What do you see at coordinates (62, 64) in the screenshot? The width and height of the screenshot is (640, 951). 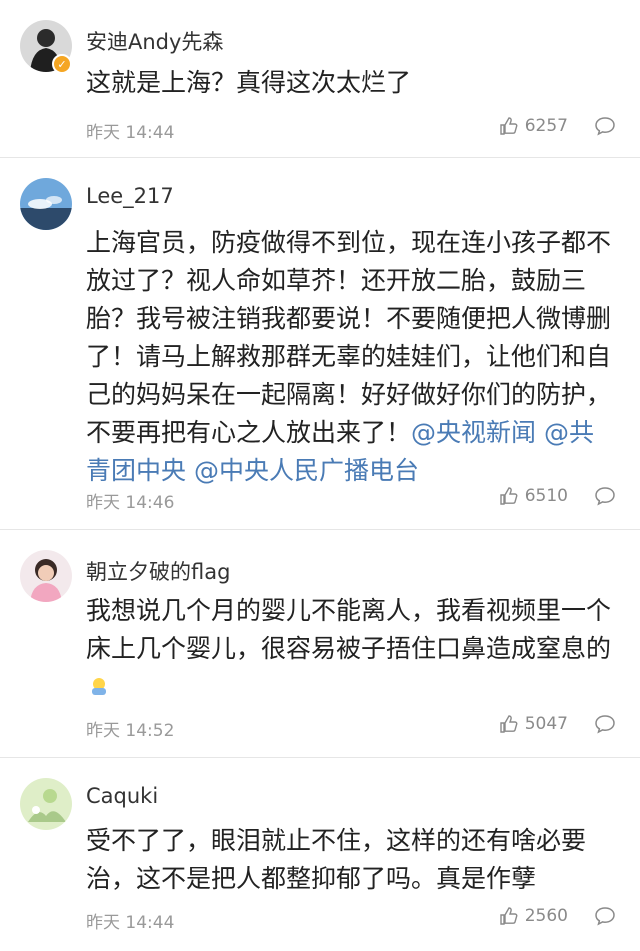 I see `verified-badge-icon: ✓` at bounding box center [62, 64].